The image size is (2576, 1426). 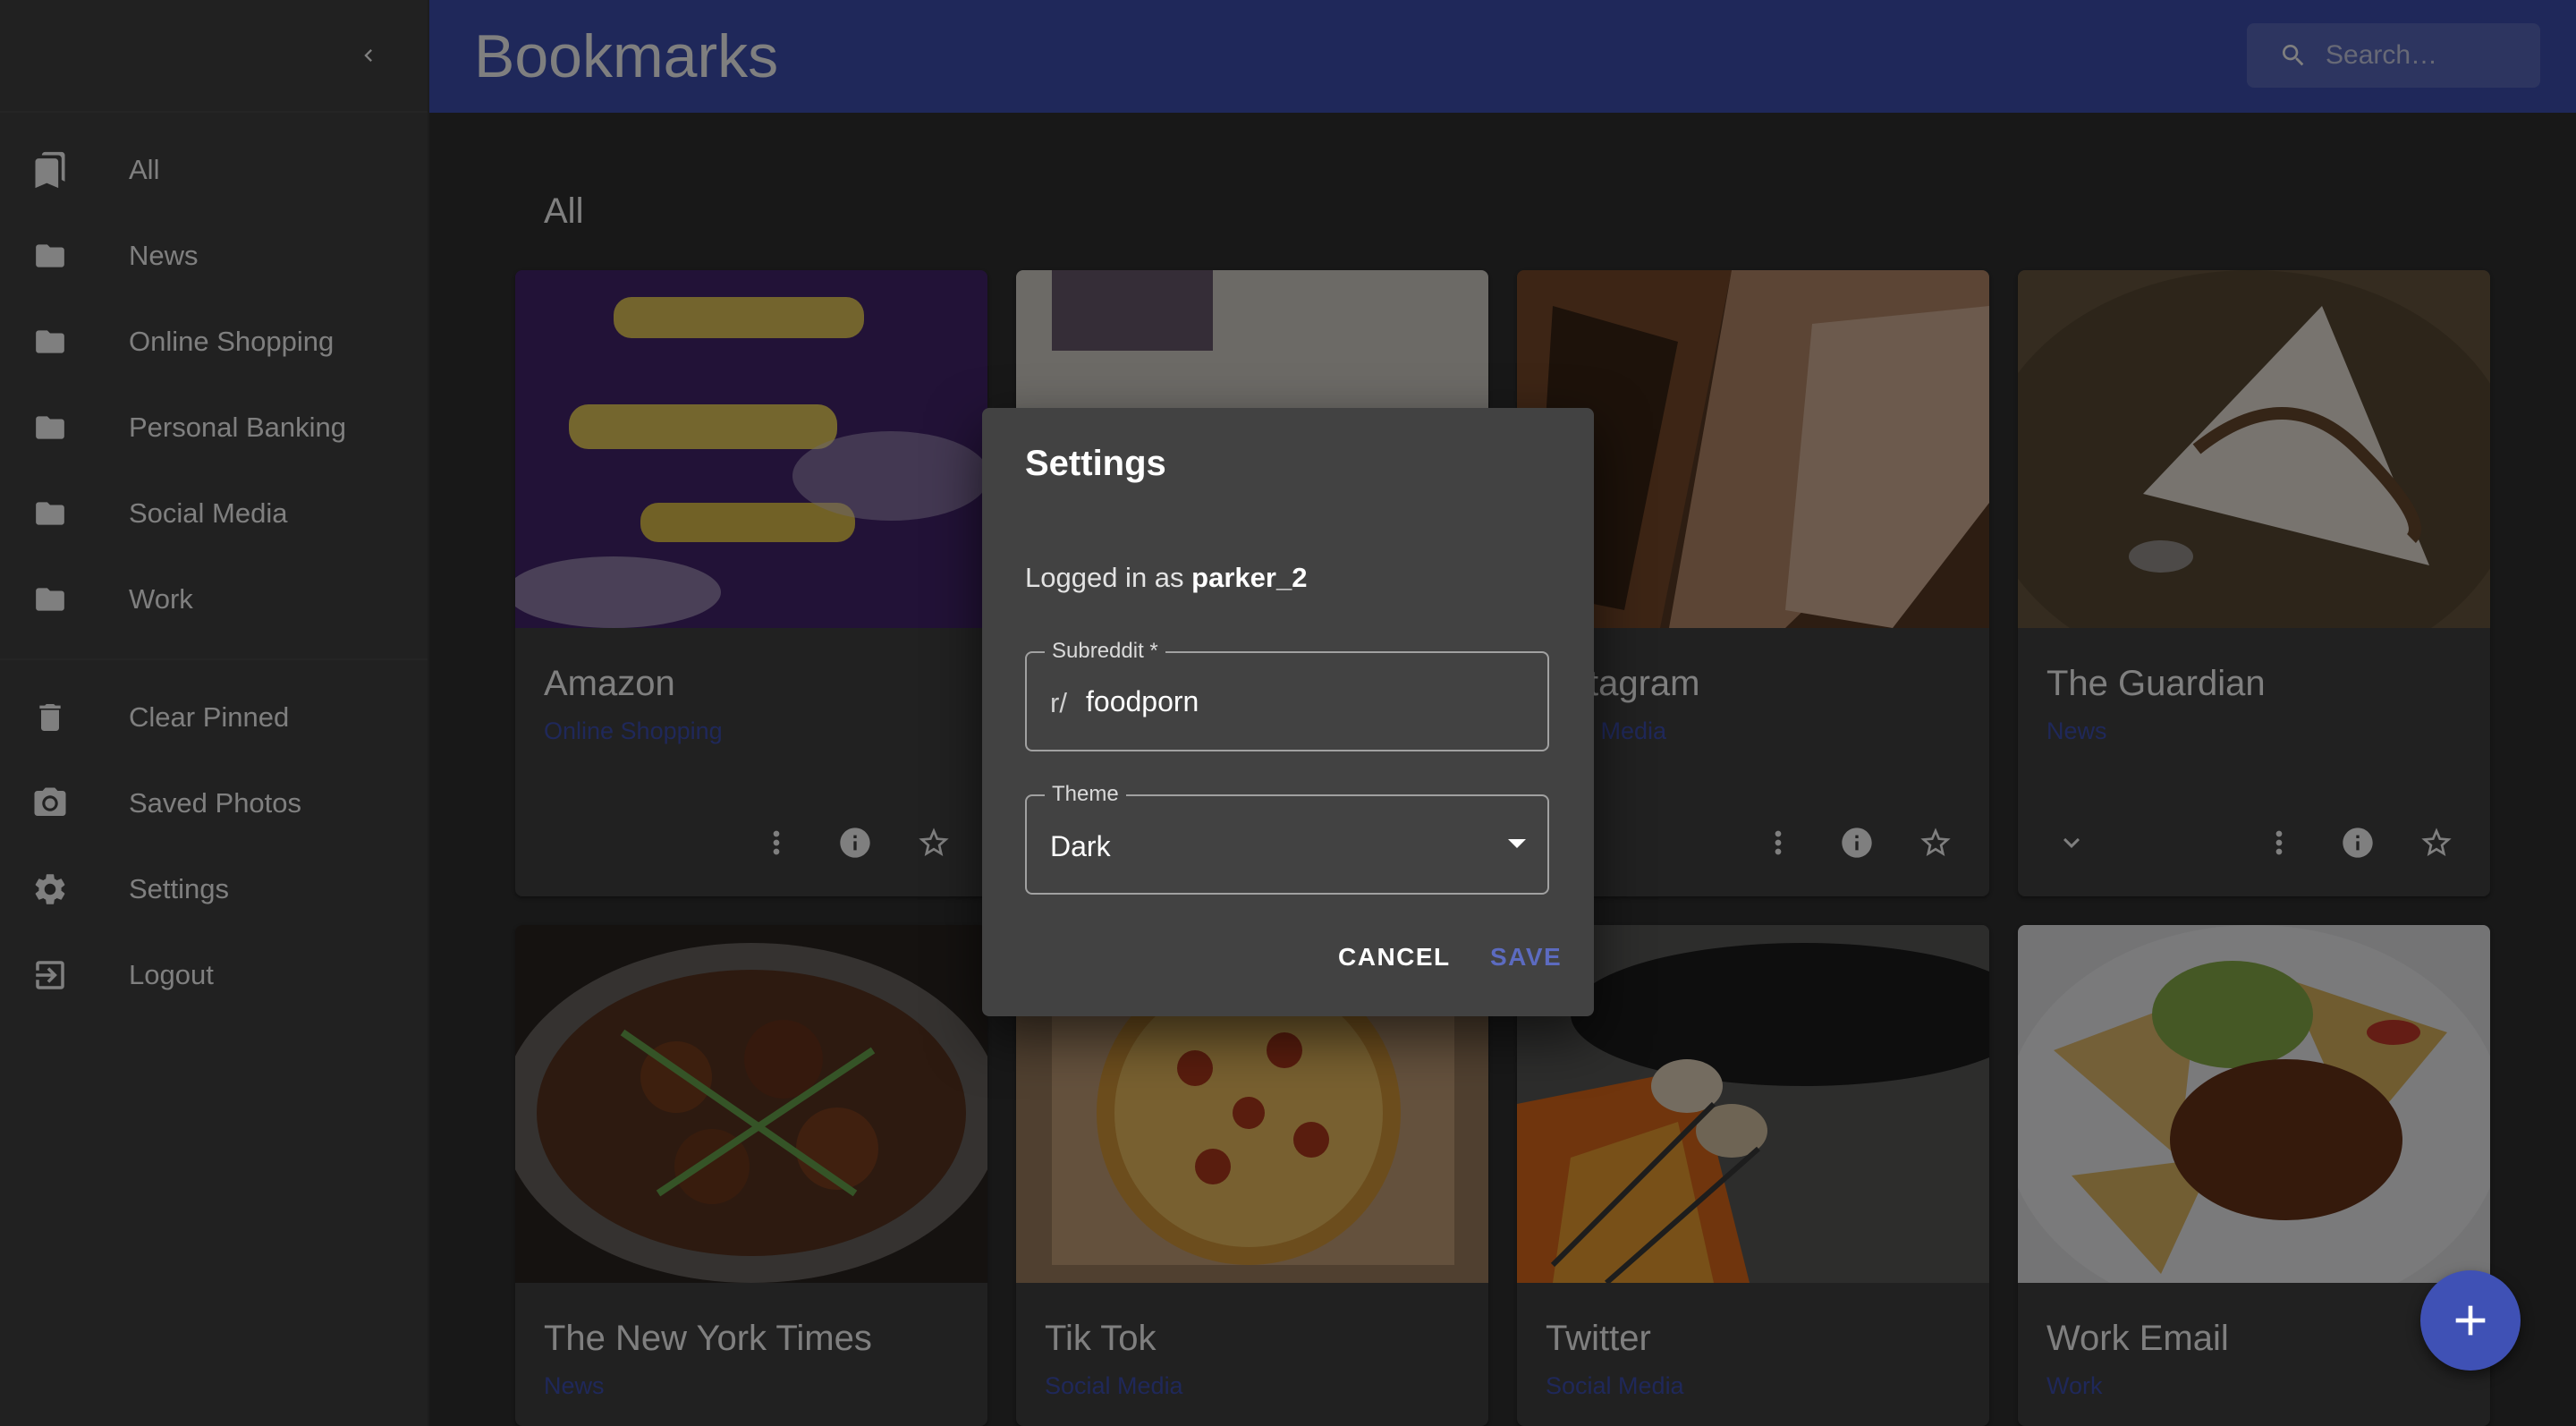 What do you see at coordinates (1085, 795) in the screenshot?
I see `theme-label: Theme` at bounding box center [1085, 795].